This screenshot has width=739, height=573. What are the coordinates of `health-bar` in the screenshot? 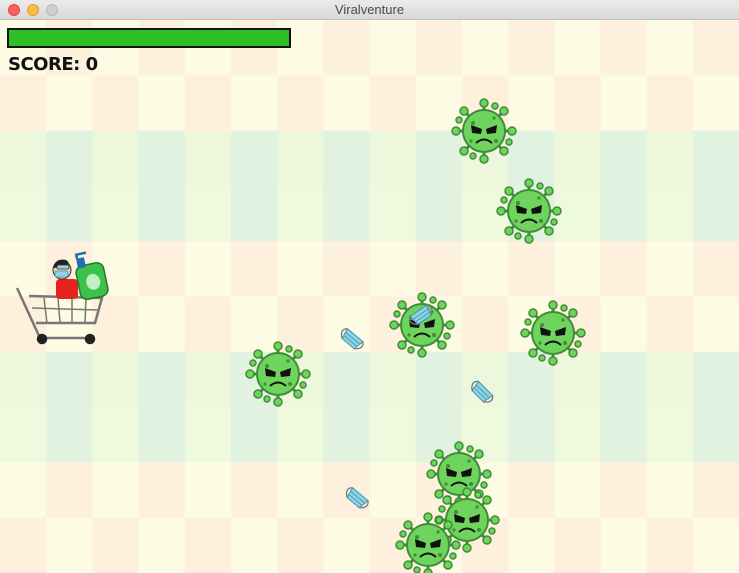 It's located at (149, 38).